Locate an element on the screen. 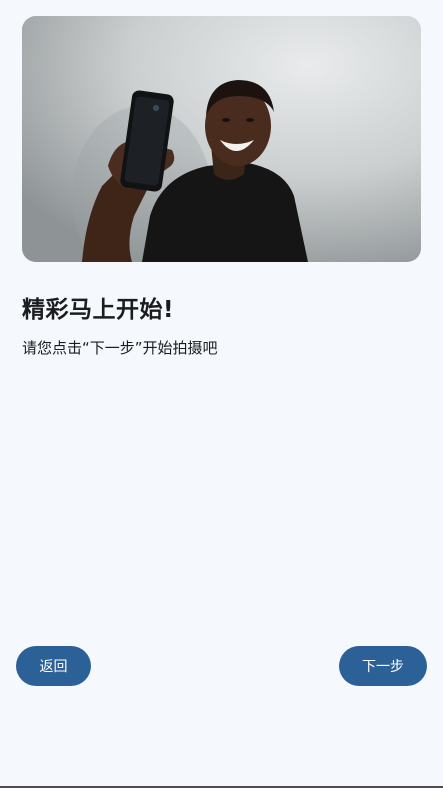  page-title: 精彩马上开始! is located at coordinates (98, 310).